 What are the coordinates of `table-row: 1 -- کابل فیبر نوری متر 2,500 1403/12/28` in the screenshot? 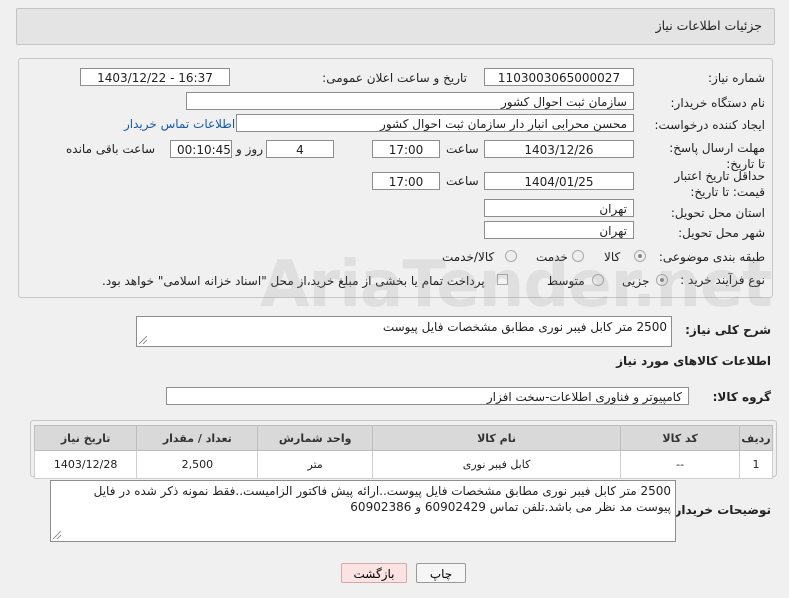 It's located at (403, 464).